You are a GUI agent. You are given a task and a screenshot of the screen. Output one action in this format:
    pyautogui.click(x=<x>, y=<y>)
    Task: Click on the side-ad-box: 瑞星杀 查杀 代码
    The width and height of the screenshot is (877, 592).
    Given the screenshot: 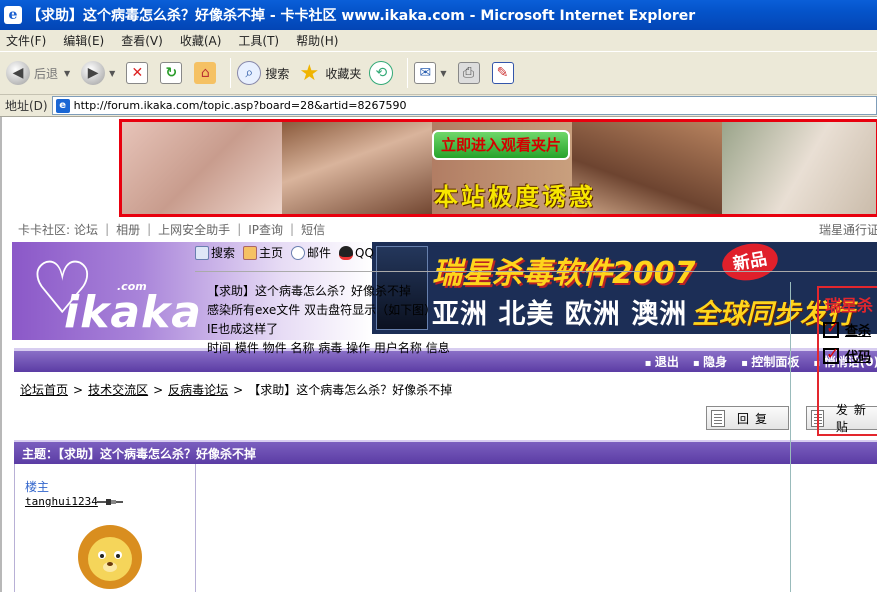 What is the action you would take?
    pyautogui.click(x=847, y=361)
    